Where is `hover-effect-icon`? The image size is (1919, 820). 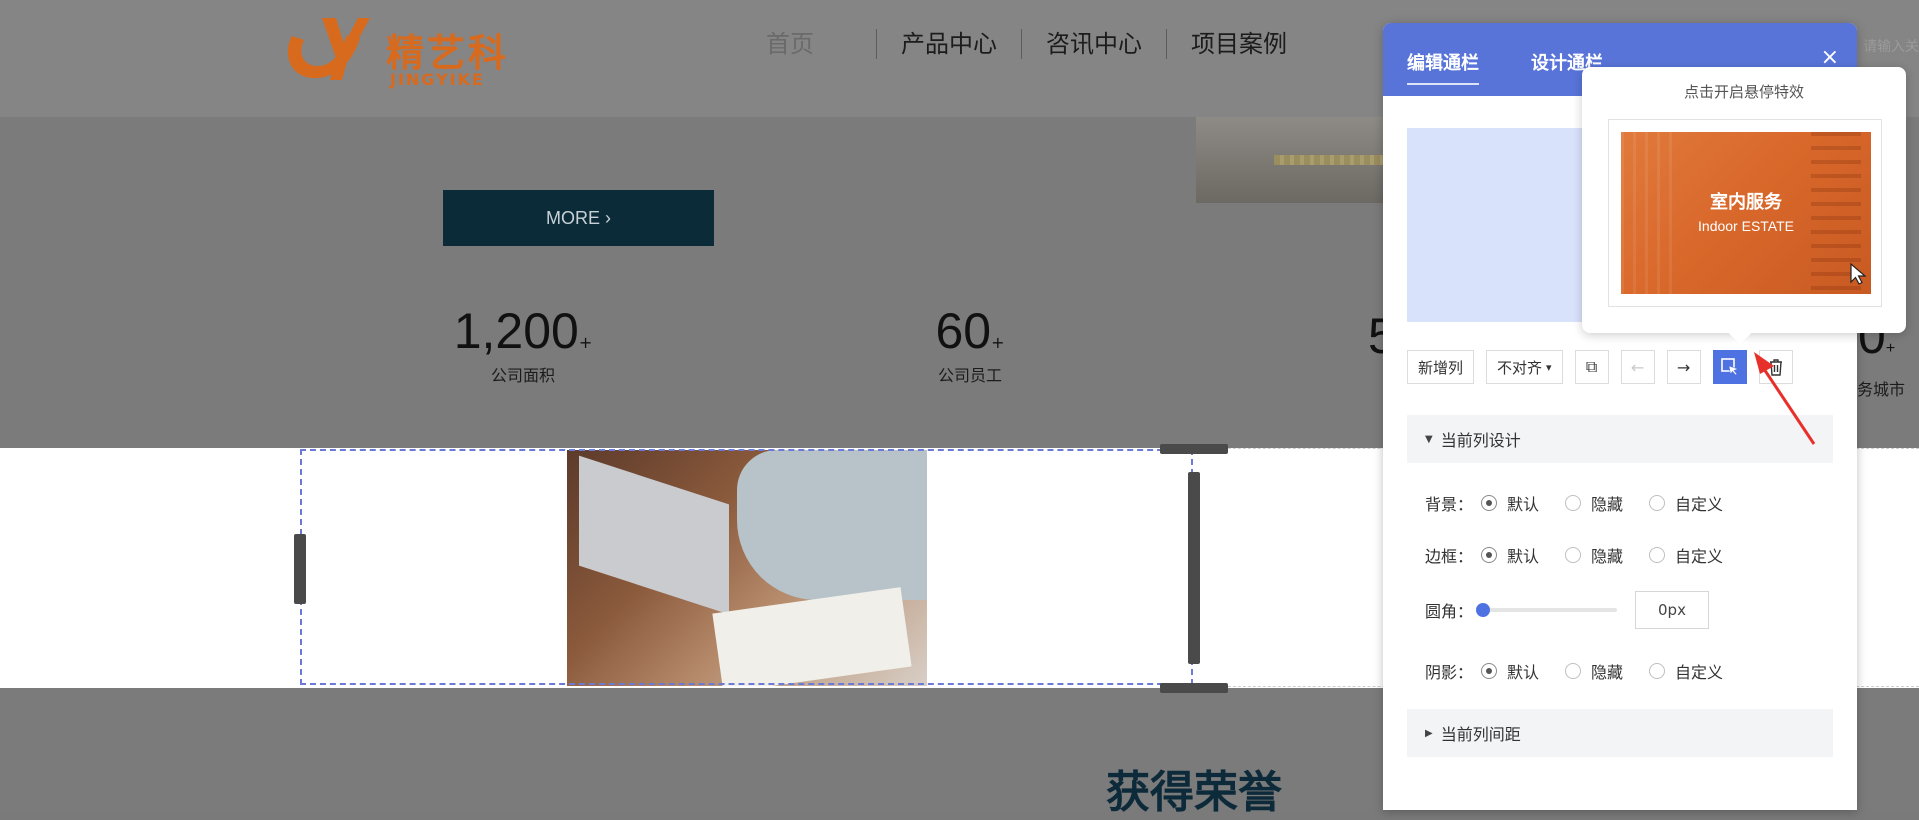
hover-effect-icon is located at coordinates (1729, 367).